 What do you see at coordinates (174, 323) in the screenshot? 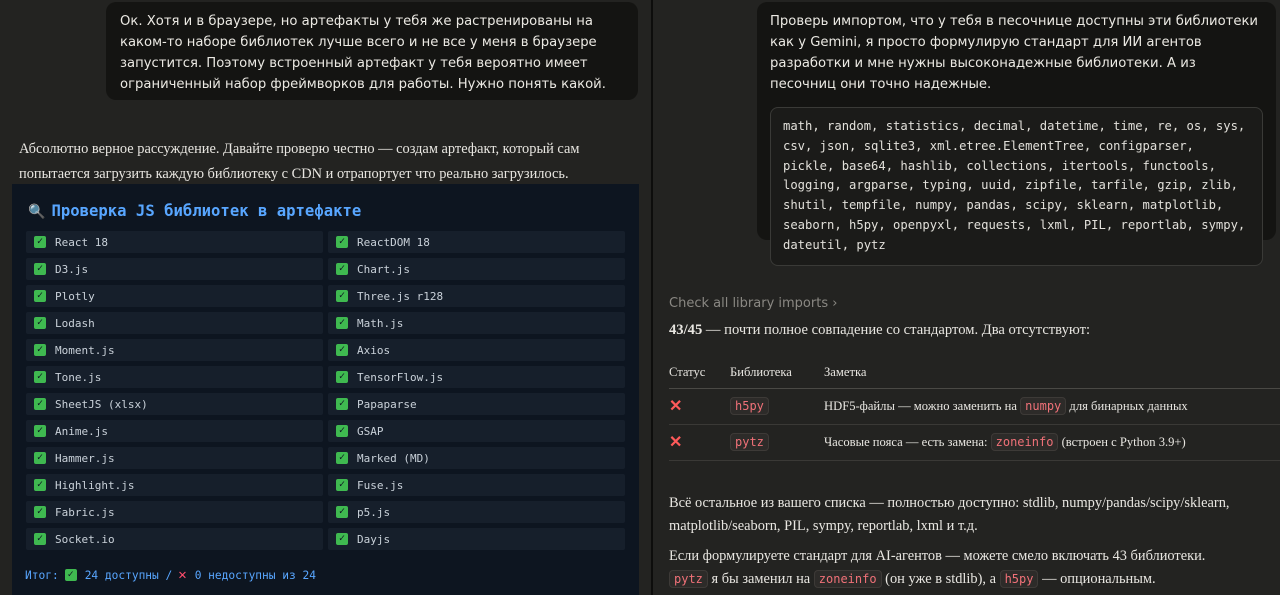
I see `library-item: ✓ Lodash` at bounding box center [174, 323].